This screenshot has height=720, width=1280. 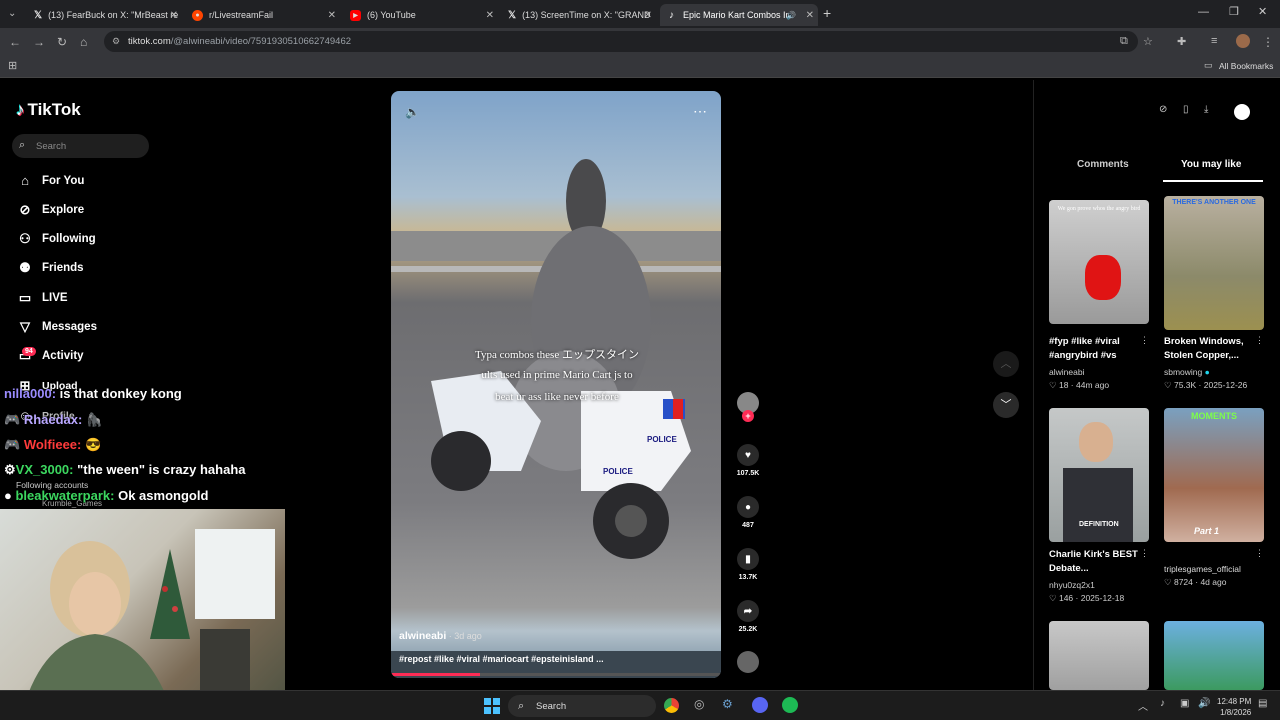 What do you see at coordinates (827, 13) in the screenshot?
I see `new-tab-button: +` at bounding box center [827, 13].